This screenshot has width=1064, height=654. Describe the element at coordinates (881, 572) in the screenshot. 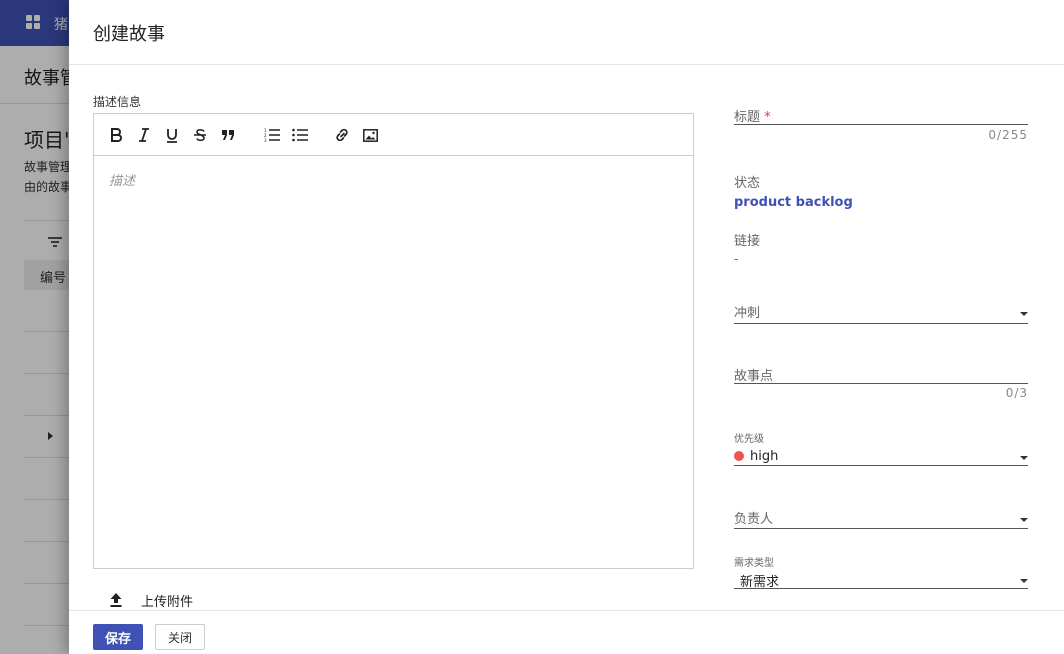

I see `requirement-type-select: 需求类型 新需求` at that location.